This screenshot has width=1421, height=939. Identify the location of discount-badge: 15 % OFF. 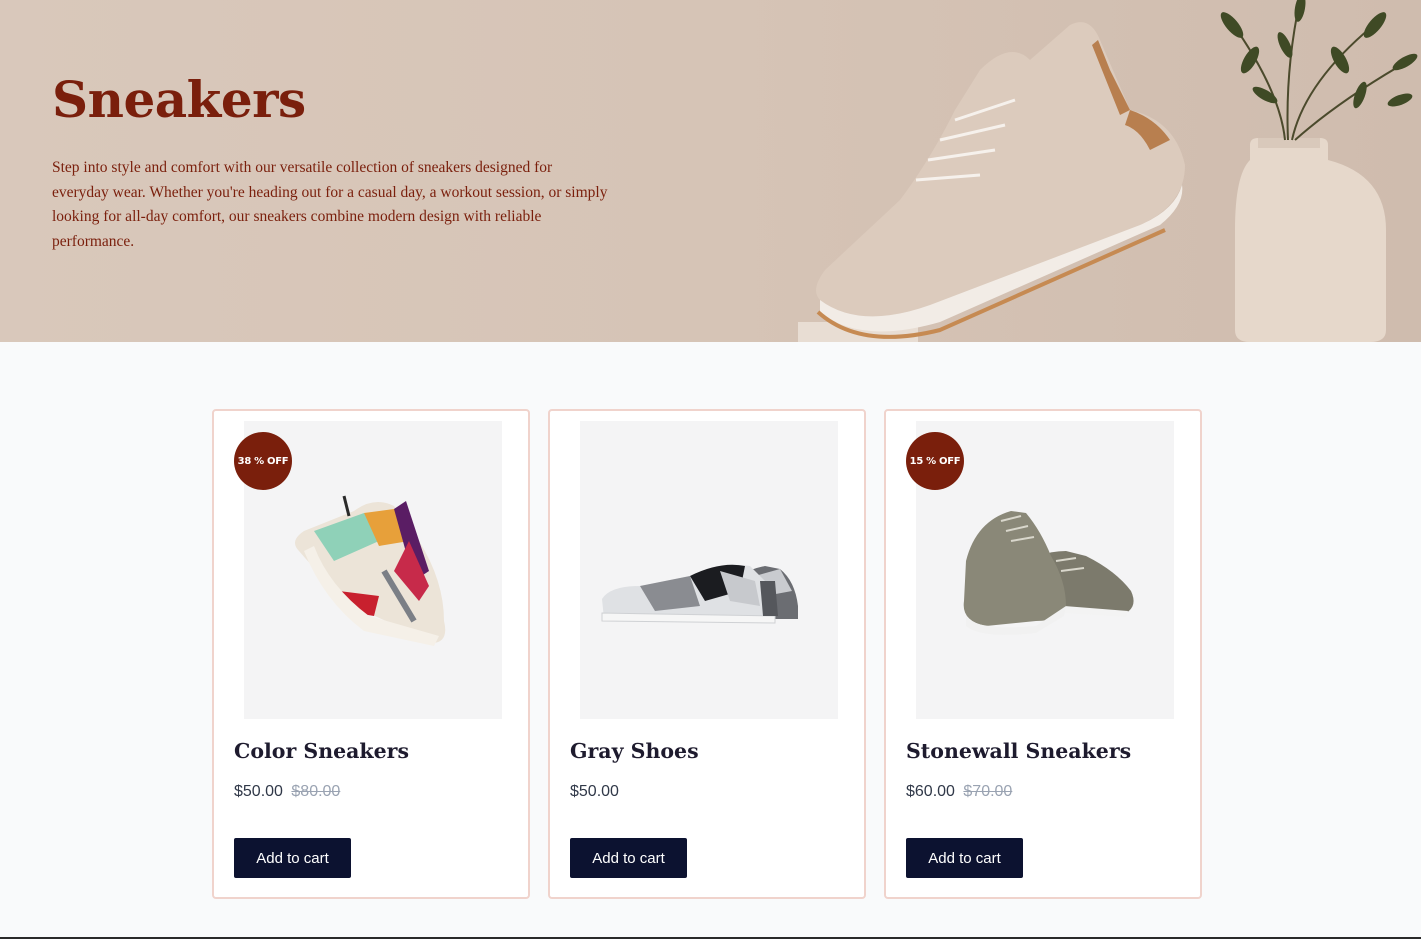
(935, 461).